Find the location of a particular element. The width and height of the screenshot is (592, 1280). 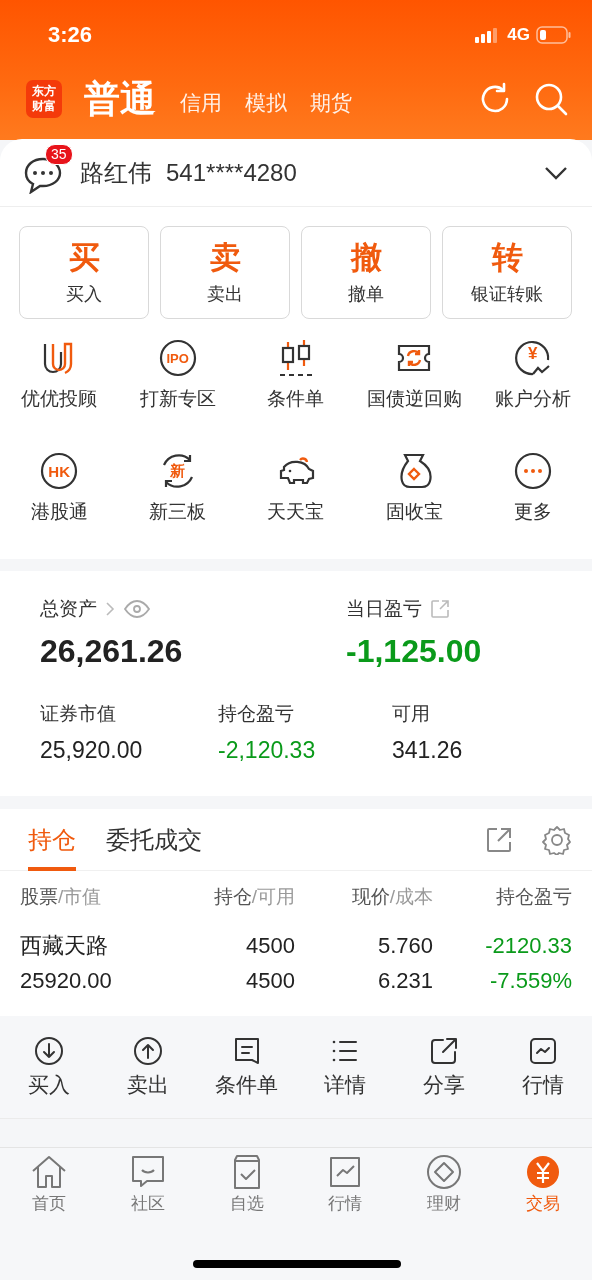

clock-time: 3:26 is located at coordinates (71, 35).